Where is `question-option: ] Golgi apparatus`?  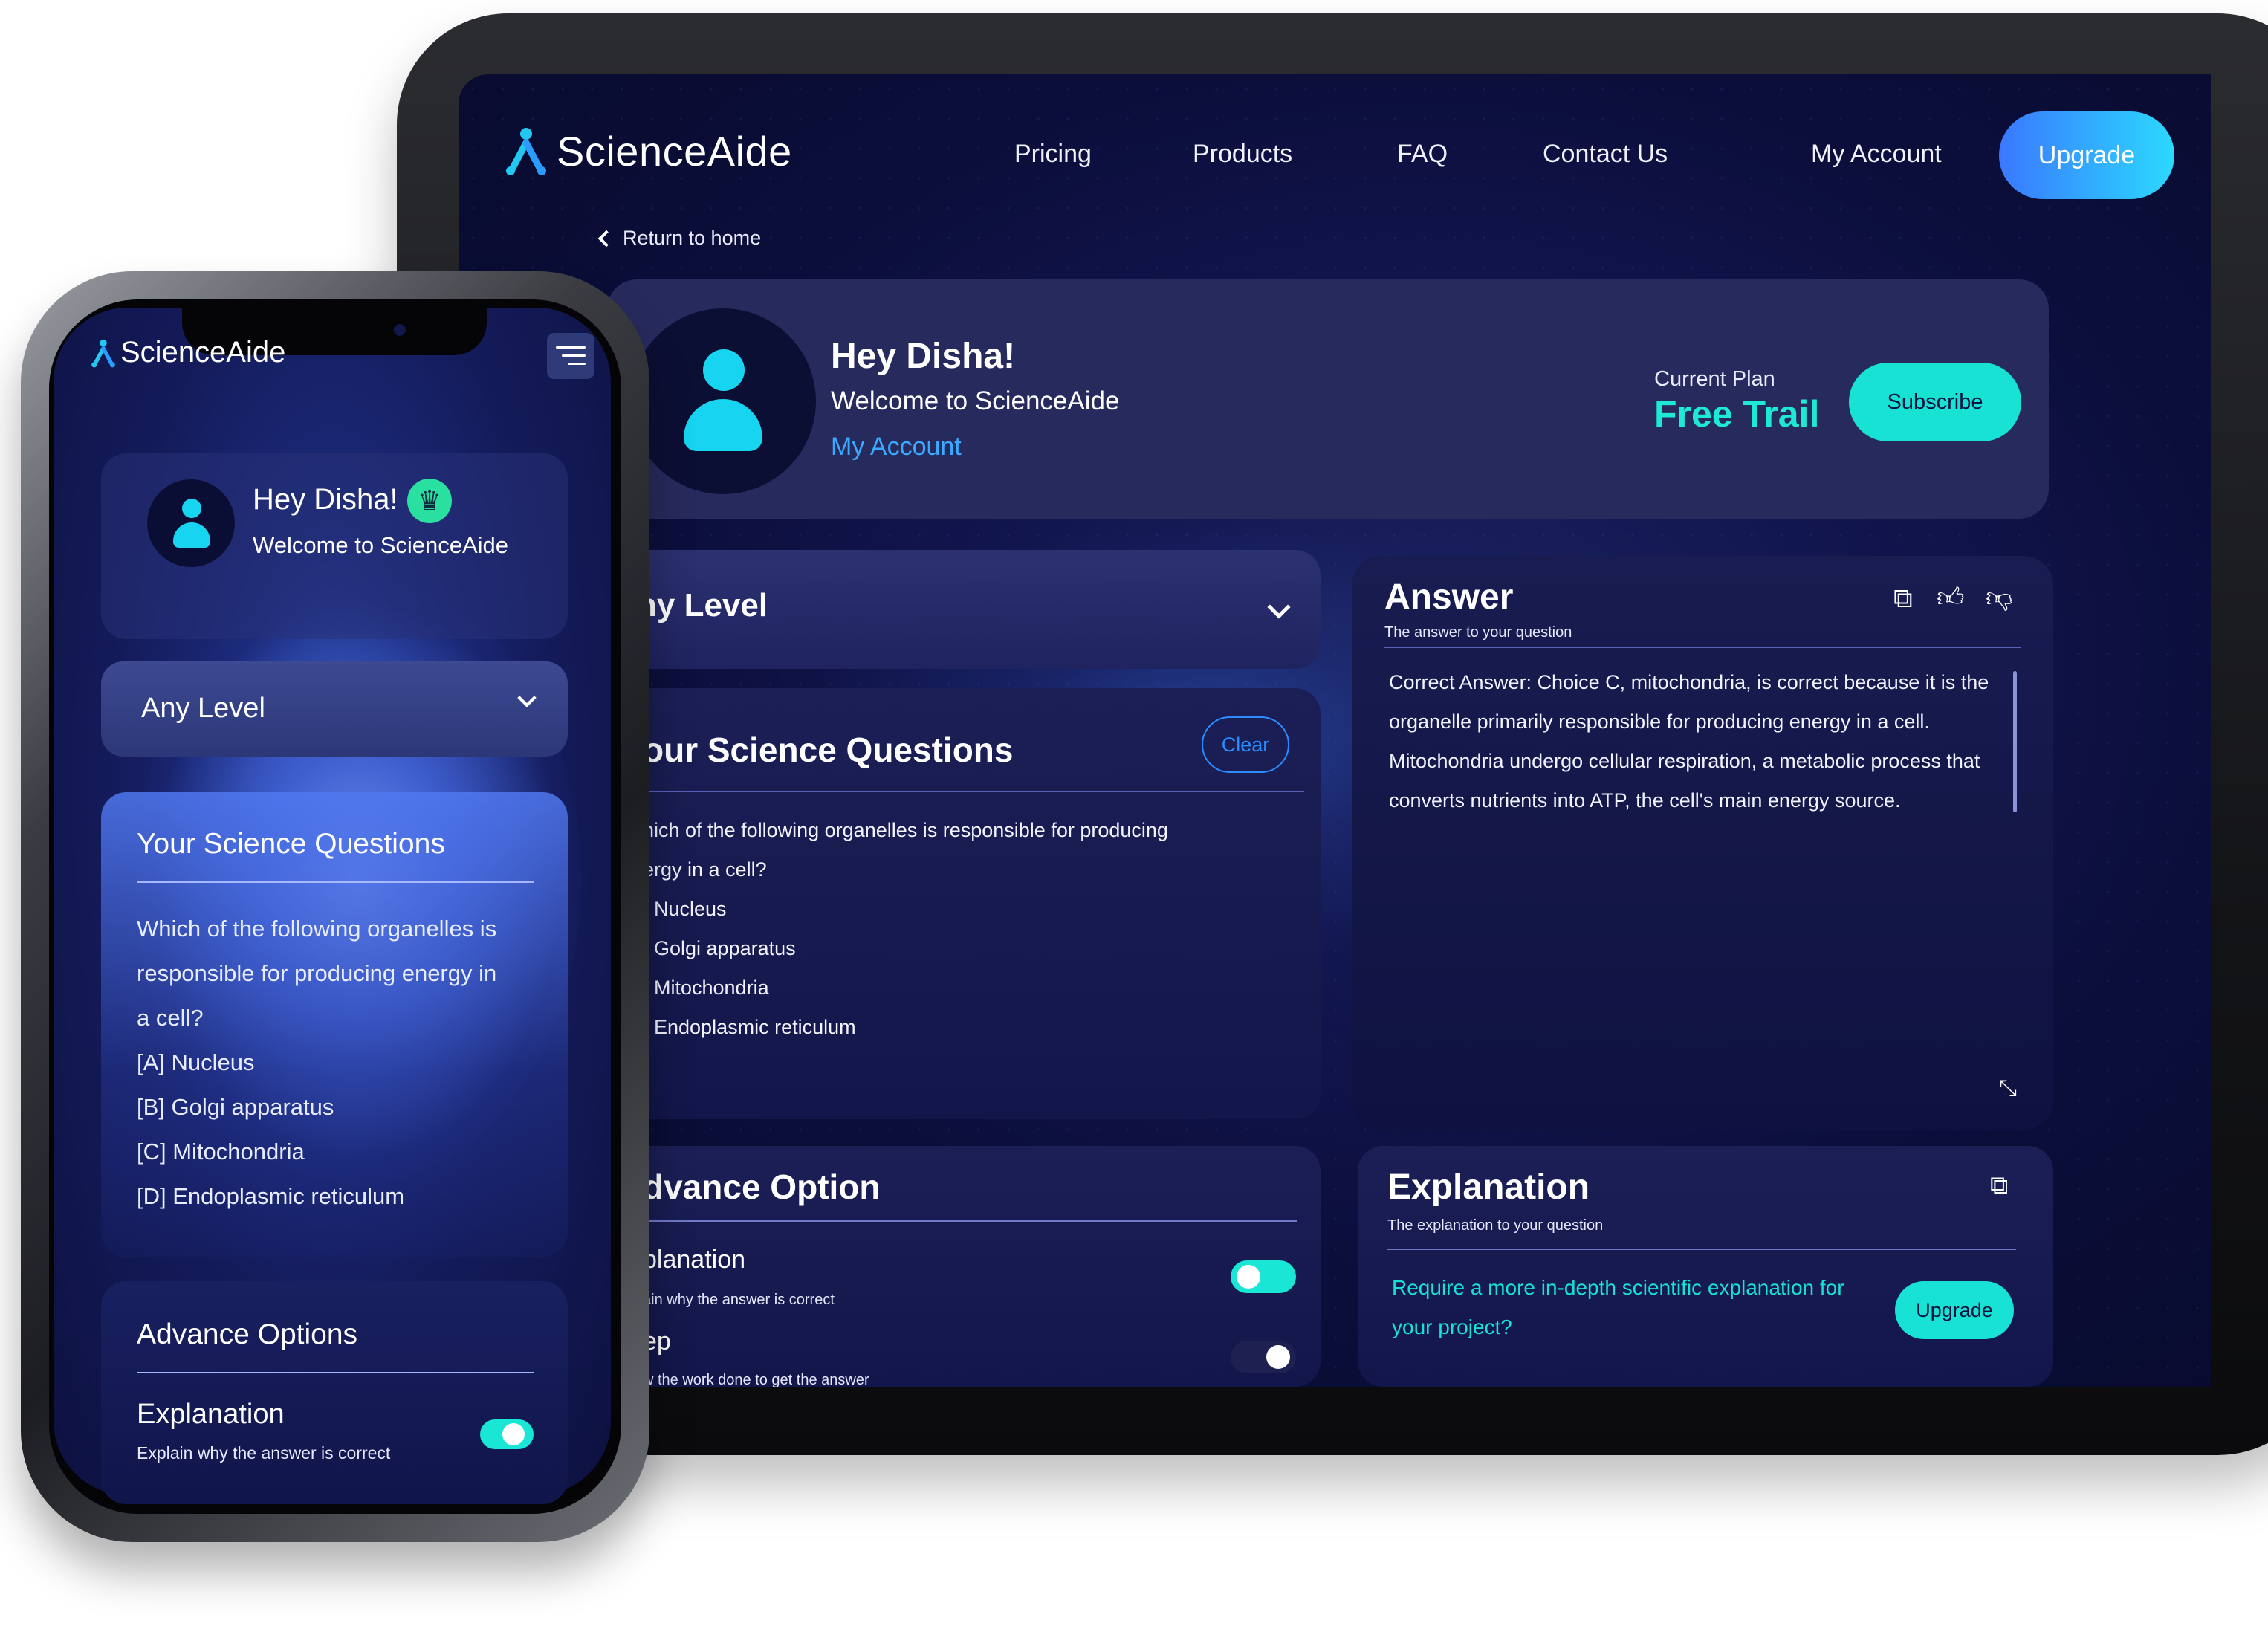
question-option: ] Golgi apparatus is located at coordinates (719, 949).